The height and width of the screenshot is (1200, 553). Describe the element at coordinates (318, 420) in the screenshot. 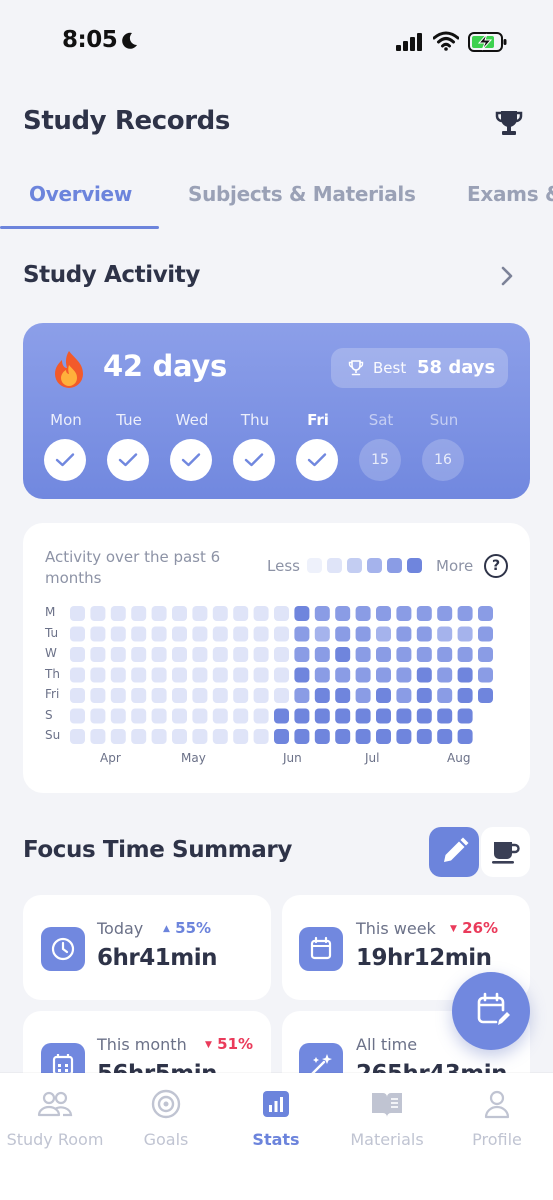

I see `day-label: Fri` at that location.